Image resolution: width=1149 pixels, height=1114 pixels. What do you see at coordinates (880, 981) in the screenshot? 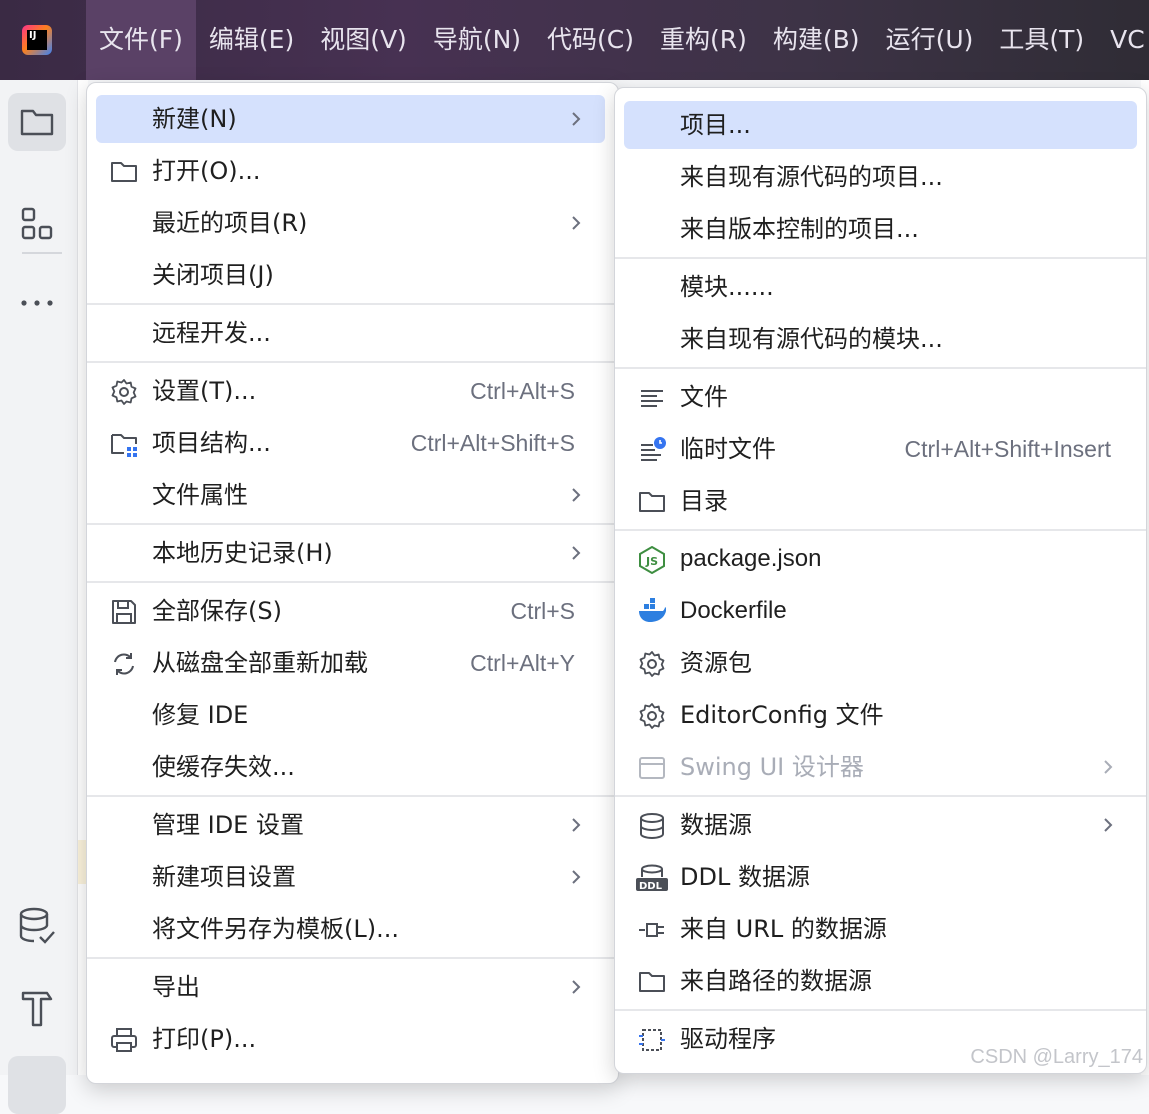
I see `new-menu-path-datasource: 来自路径的数据源` at bounding box center [880, 981].